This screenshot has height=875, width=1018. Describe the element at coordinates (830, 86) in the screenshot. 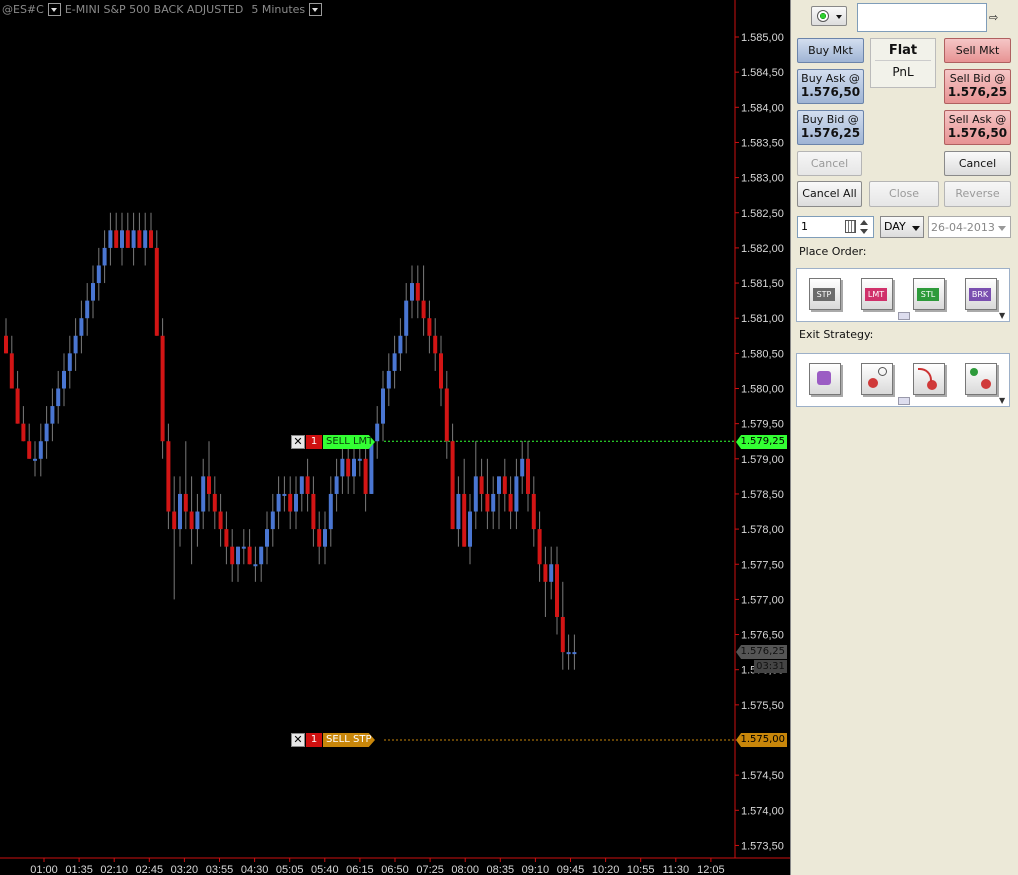

I see `buy-ask-button: Buy Ask @ 1.576,50` at that location.